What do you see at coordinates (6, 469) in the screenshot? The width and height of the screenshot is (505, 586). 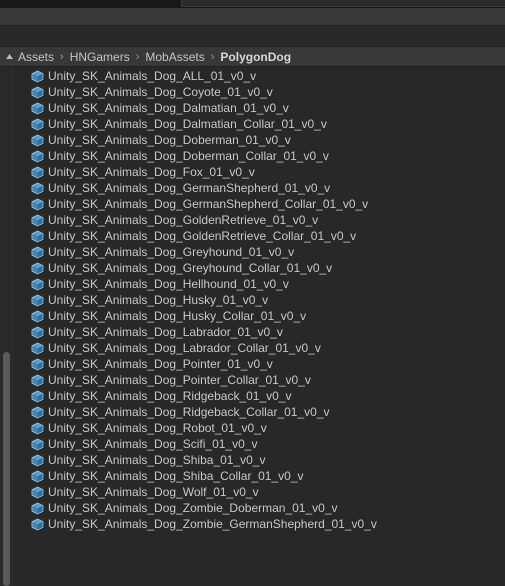 I see `scrollbar-thumb` at bounding box center [6, 469].